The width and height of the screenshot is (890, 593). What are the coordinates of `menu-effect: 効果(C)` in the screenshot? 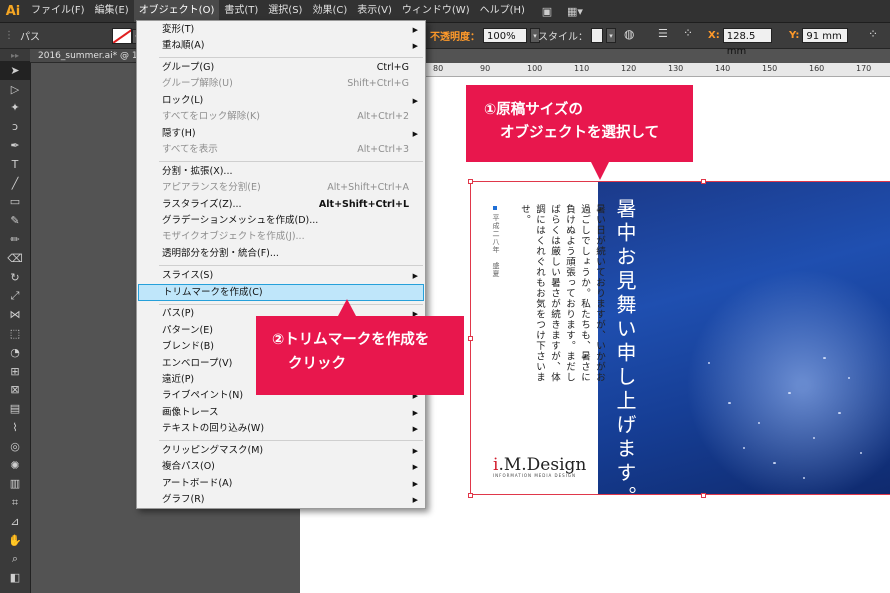 It's located at (329, 11).